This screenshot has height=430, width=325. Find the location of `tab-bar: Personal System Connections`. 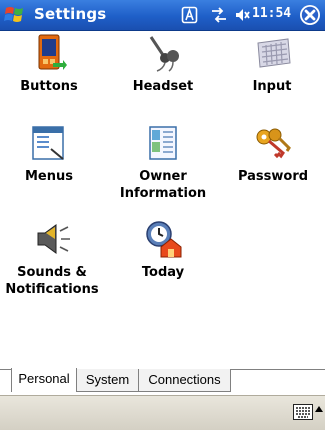

tab-bar: Personal System Connections is located at coordinates (162, 381).